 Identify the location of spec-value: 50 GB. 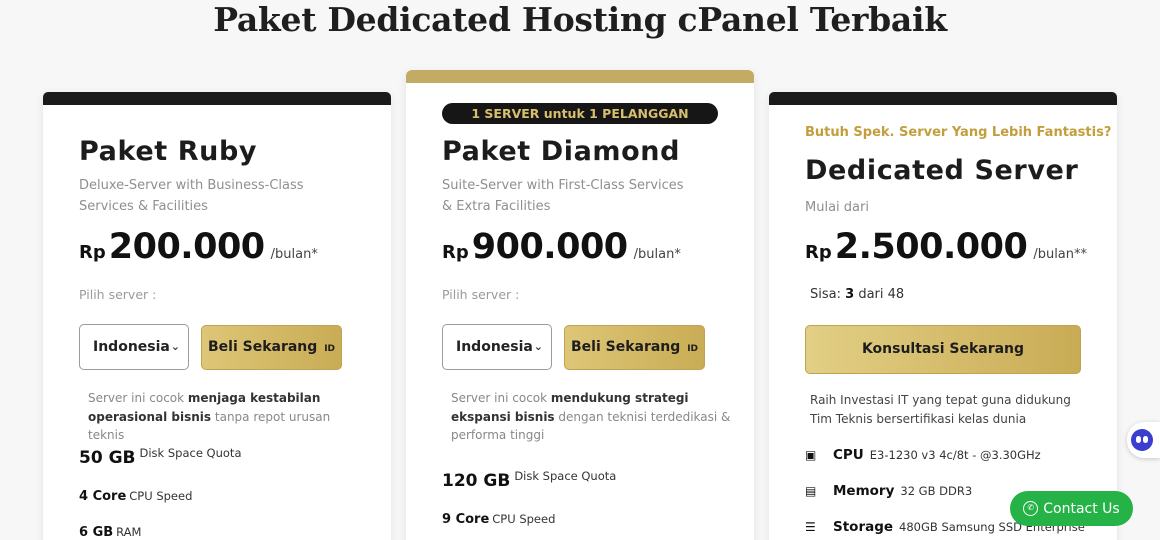
(107, 458).